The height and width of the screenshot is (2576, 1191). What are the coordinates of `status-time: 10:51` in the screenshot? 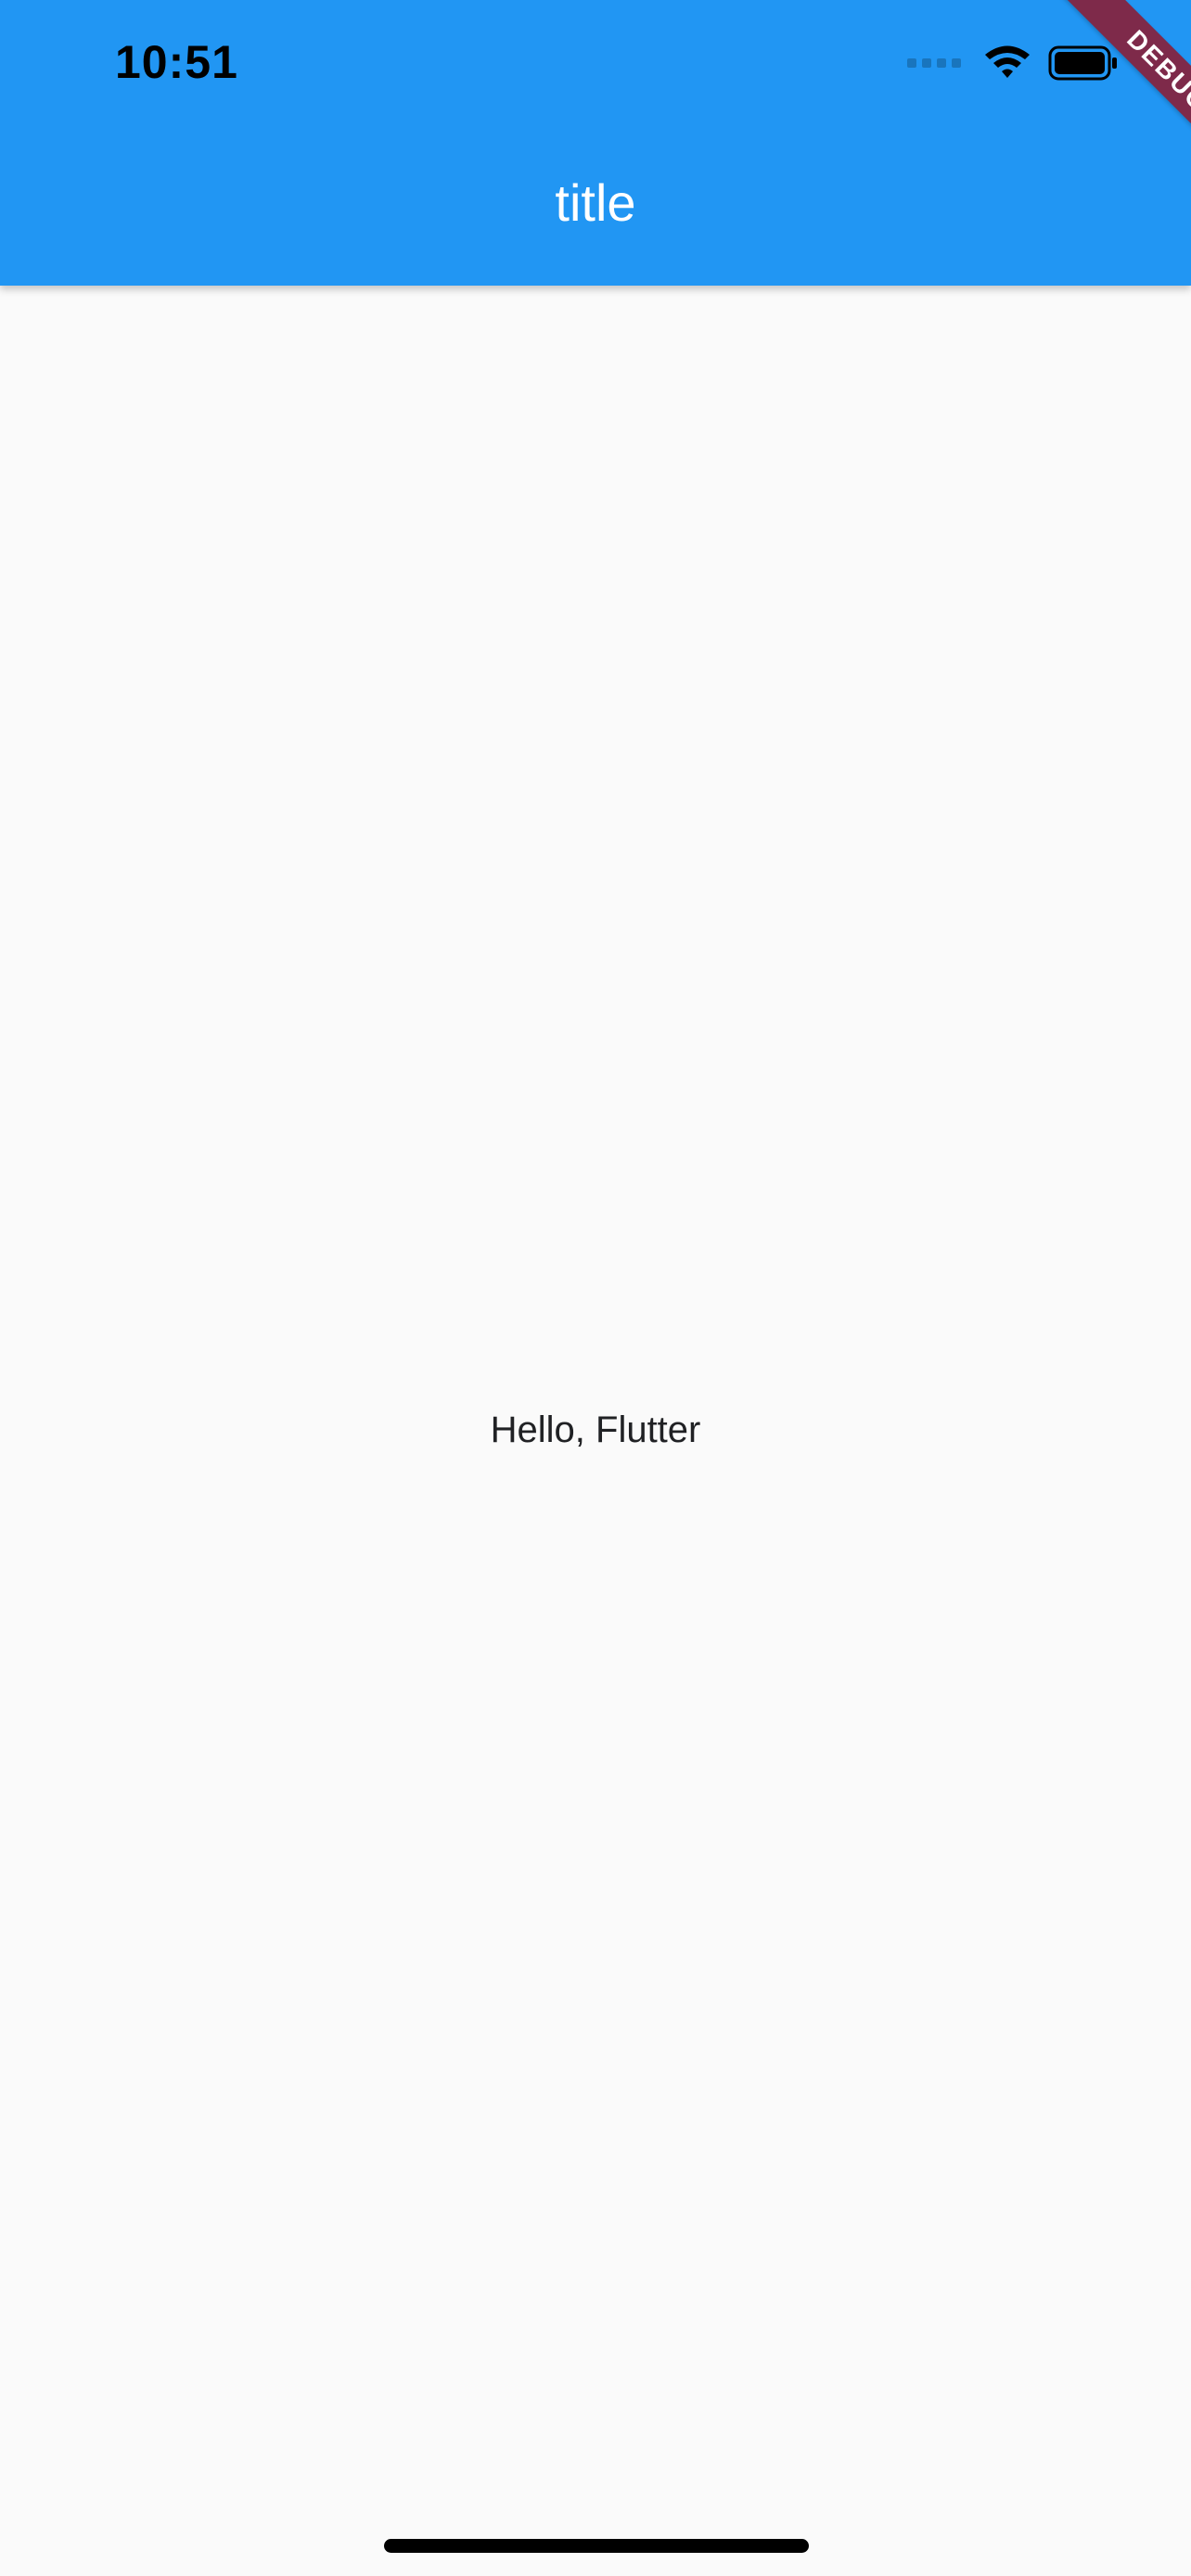 It's located at (177, 62).